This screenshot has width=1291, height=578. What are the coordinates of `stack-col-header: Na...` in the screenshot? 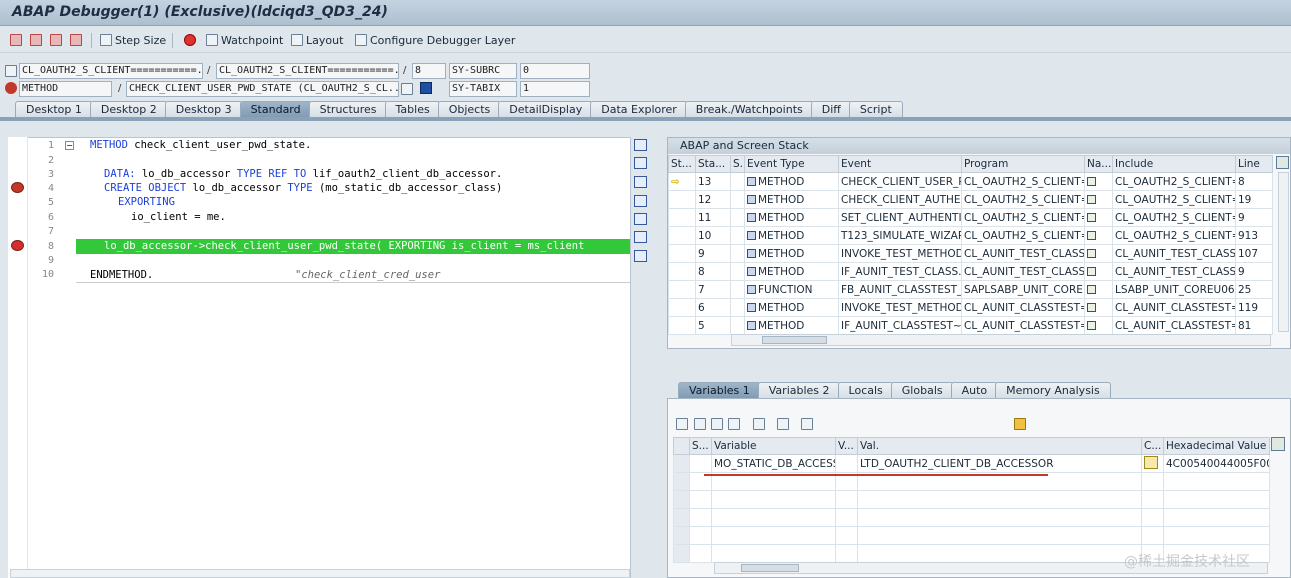 It's located at (1098, 164).